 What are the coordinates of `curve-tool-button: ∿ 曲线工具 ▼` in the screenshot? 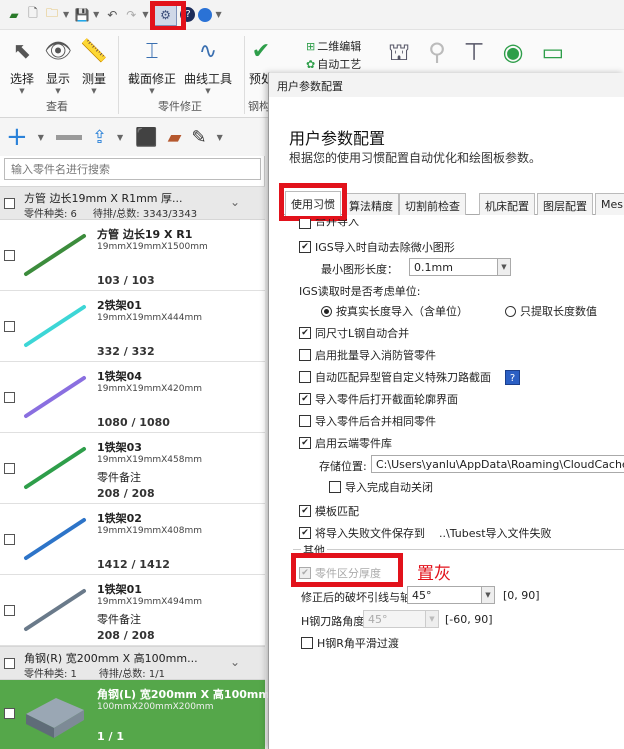 It's located at (208, 65).